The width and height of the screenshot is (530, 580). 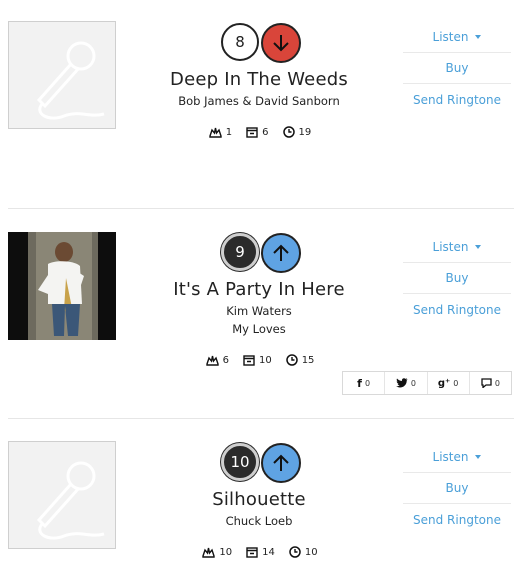 I want to click on comments-share: 0, so click(x=490, y=383).